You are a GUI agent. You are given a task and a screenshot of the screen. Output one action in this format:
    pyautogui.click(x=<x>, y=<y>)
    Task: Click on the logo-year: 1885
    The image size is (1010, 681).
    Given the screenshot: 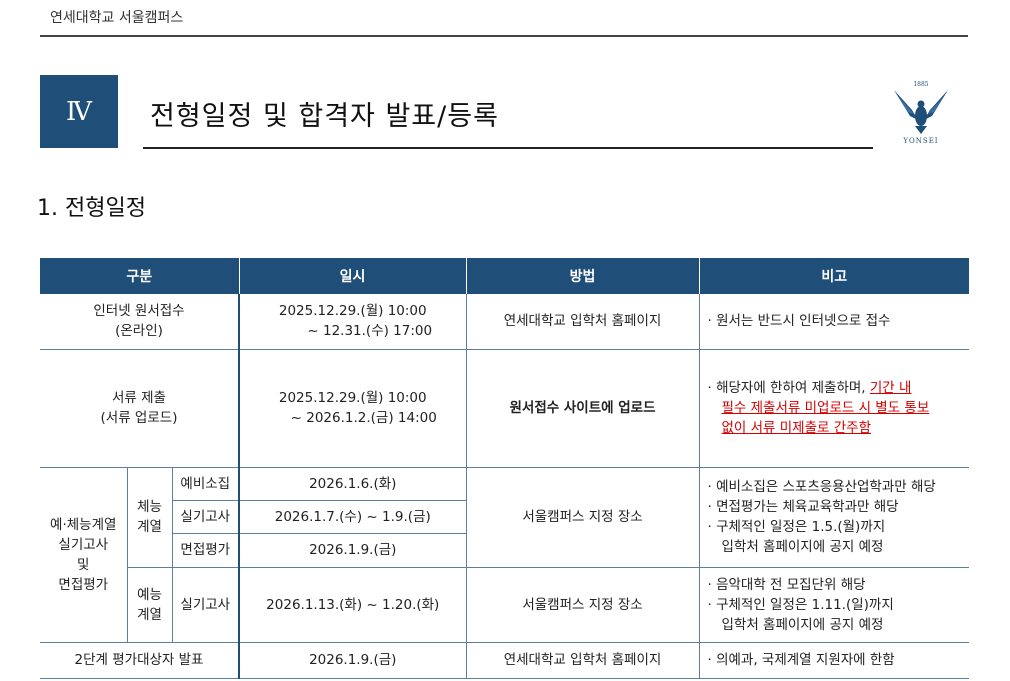 What is the action you would take?
    pyautogui.click(x=920, y=84)
    